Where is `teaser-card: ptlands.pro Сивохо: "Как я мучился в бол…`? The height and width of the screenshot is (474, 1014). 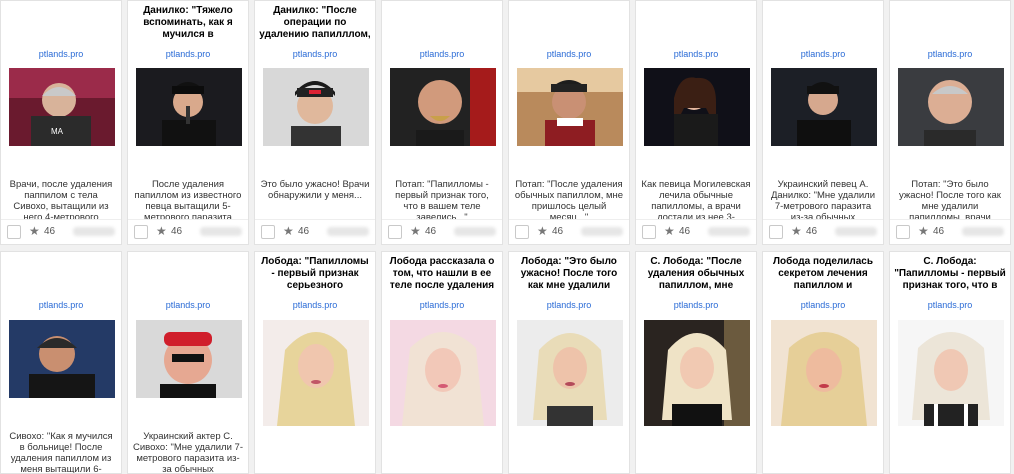
teaser-card: ptlands.pro Сивохо: "Как я мучился в бол… is located at coordinates (61, 362).